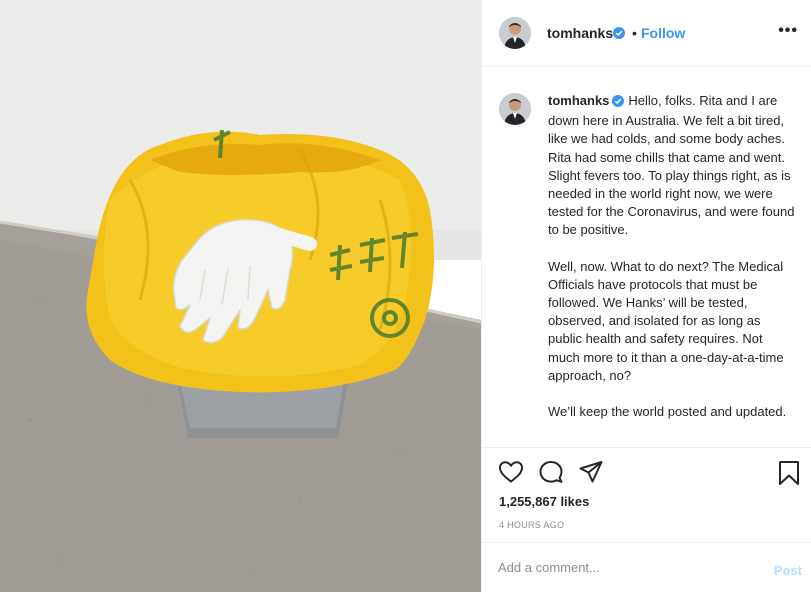 This screenshot has width=811, height=592. I want to click on comment-input, so click(618, 567).